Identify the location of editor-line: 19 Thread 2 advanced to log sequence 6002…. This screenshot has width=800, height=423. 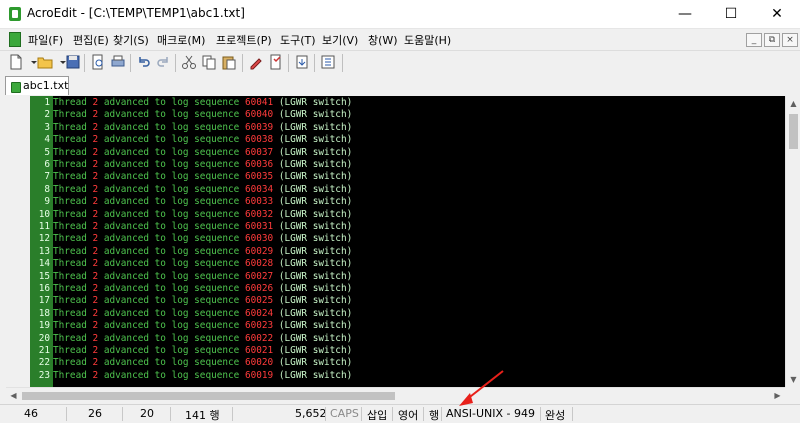
(395, 326).